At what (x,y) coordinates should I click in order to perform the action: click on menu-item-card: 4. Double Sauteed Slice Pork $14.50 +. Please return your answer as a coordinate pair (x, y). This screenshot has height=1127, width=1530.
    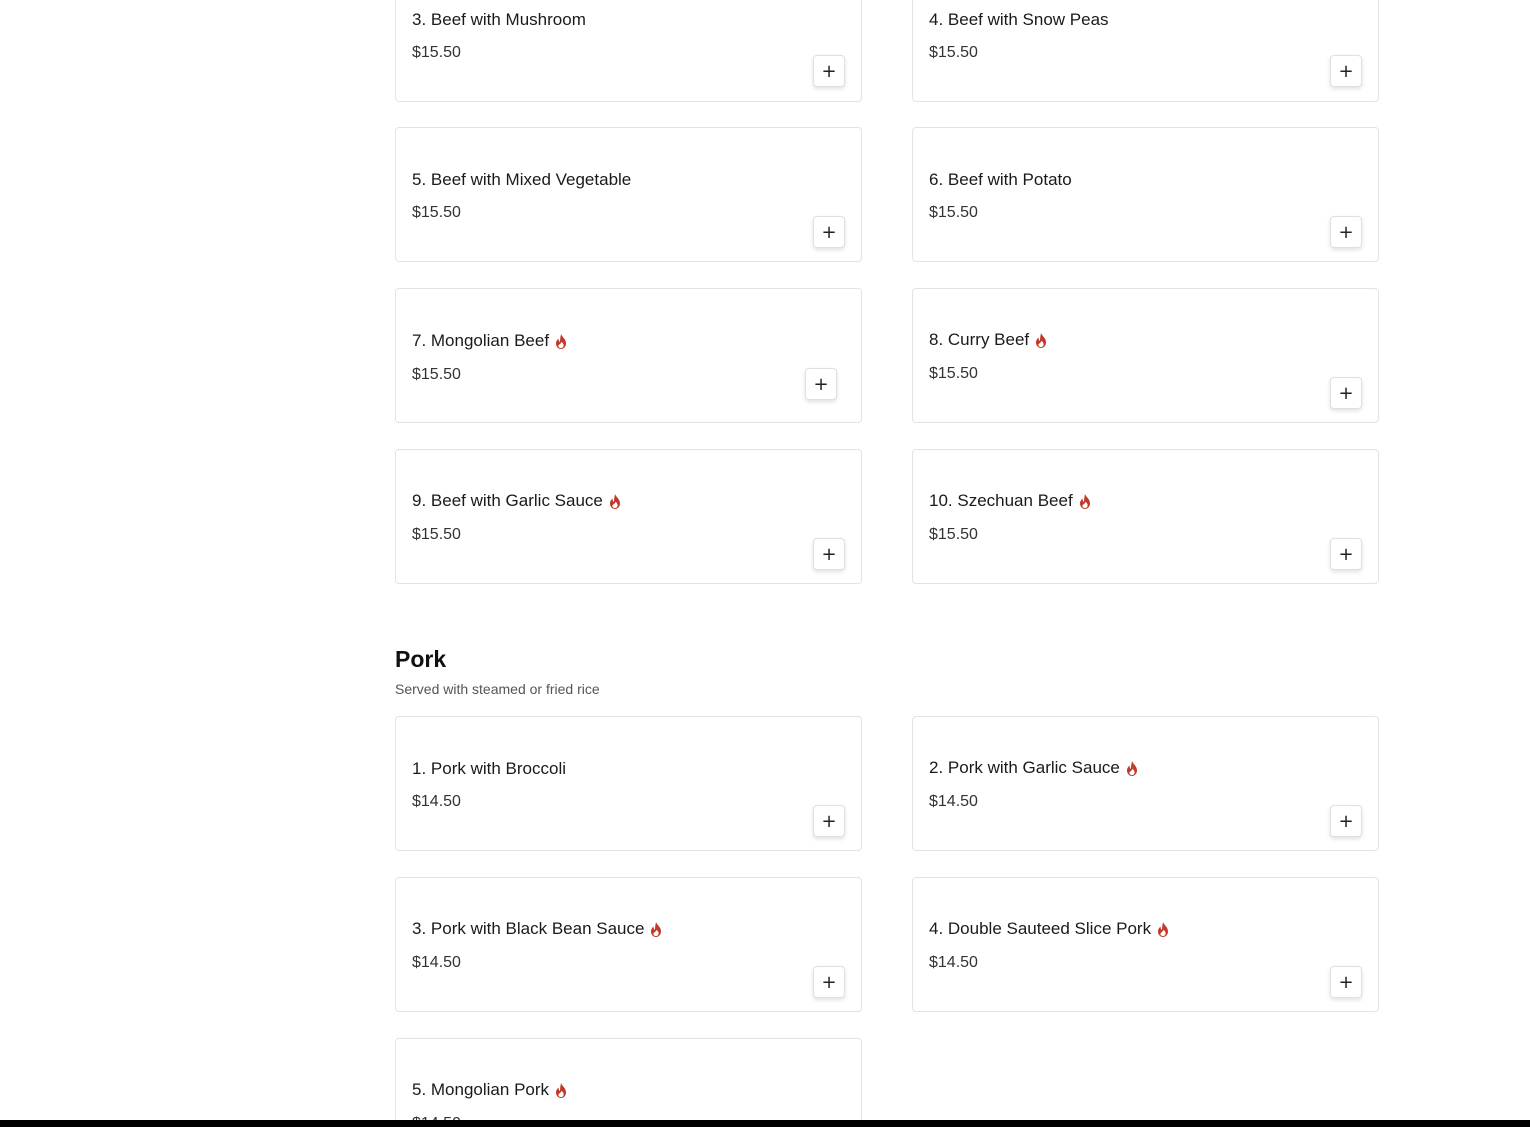
    Looking at the image, I should click on (1145, 944).